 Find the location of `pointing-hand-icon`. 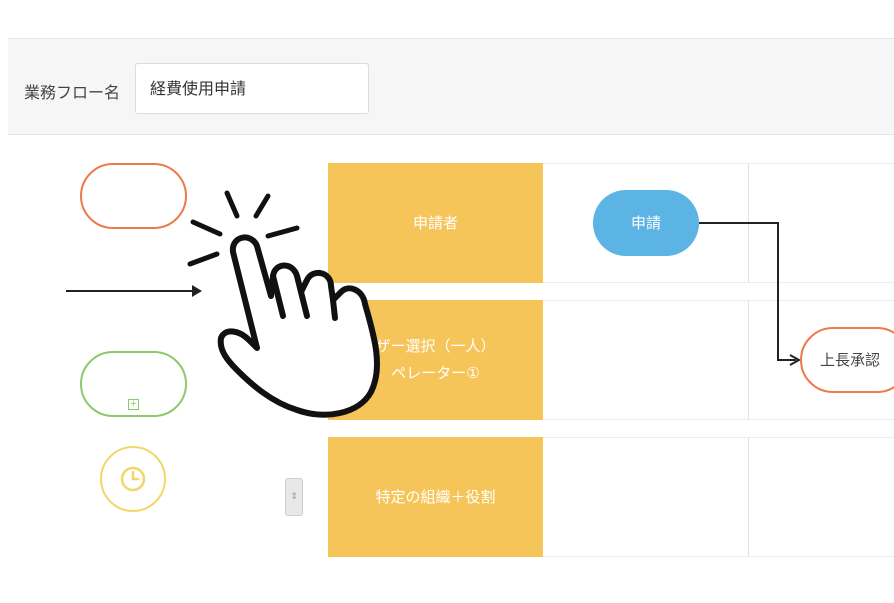

pointing-hand-icon is located at coordinates (283, 304).